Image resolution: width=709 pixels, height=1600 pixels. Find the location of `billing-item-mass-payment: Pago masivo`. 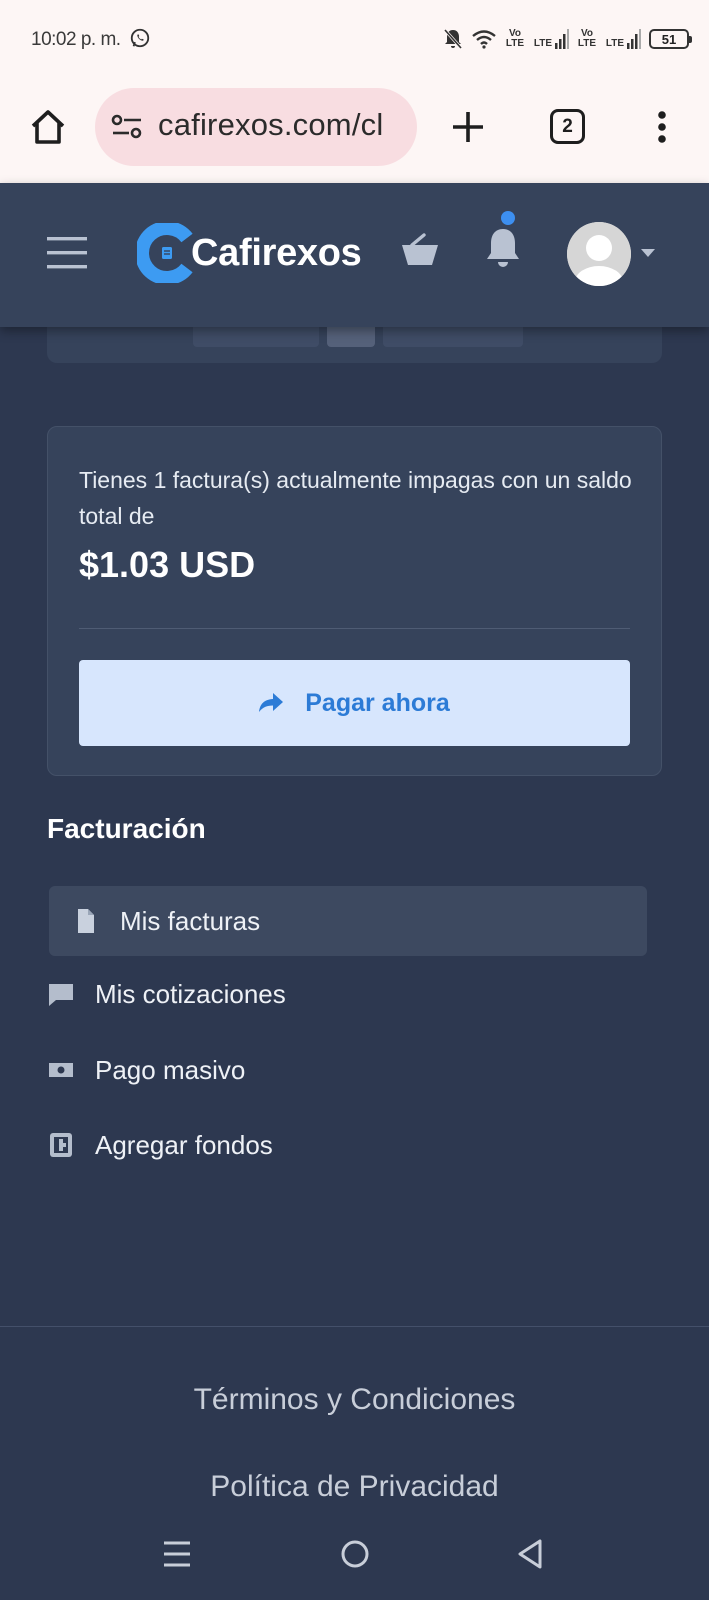

billing-item-mass-payment: Pago masivo is located at coordinates (147, 1070).